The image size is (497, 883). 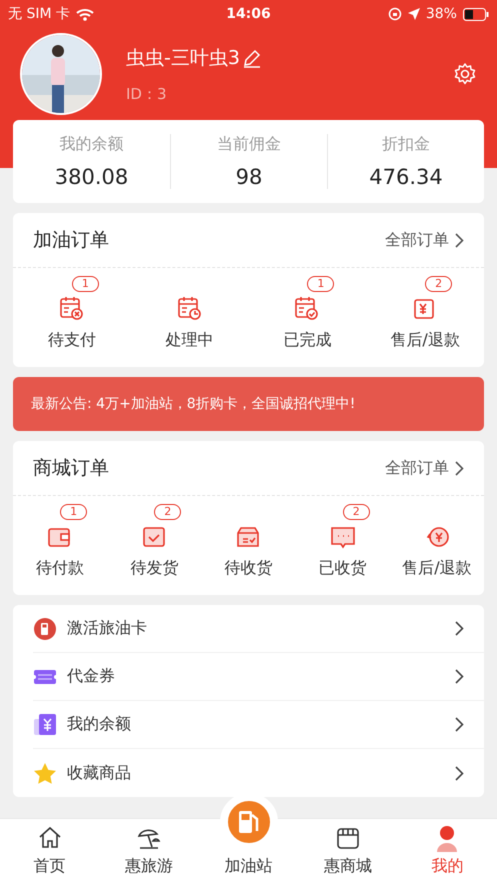 I want to click on menu-item: 我的余额, so click(x=258, y=725).